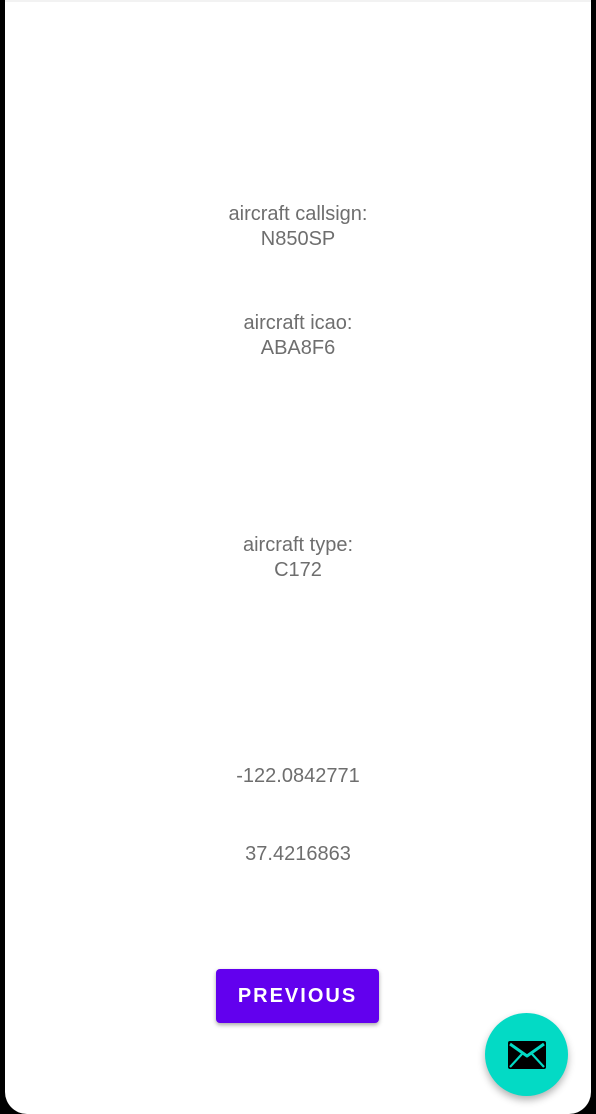 This screenshot has width=596, height=1114. I want to click on icao-block: aircraft icao: ABA8F6, so click(298, 336).